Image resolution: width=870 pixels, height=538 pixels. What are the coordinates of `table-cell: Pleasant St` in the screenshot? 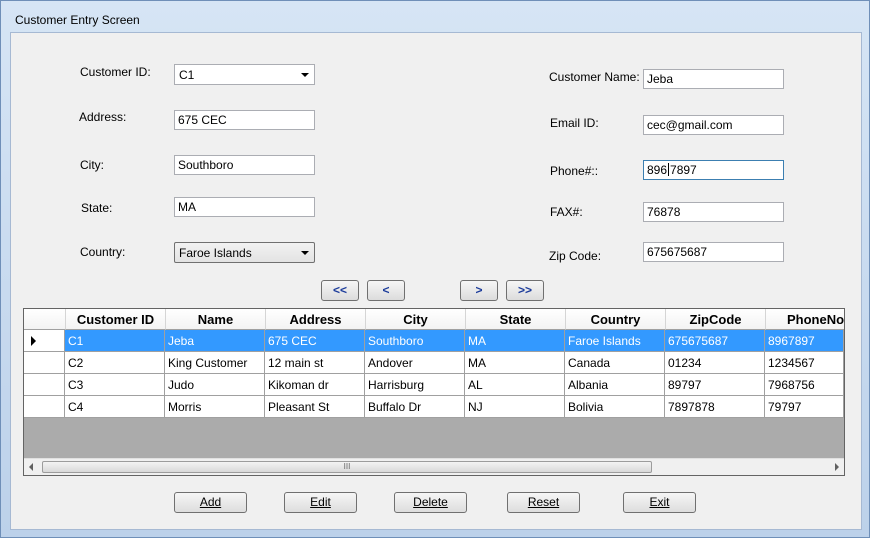 It's located at (315, 407).